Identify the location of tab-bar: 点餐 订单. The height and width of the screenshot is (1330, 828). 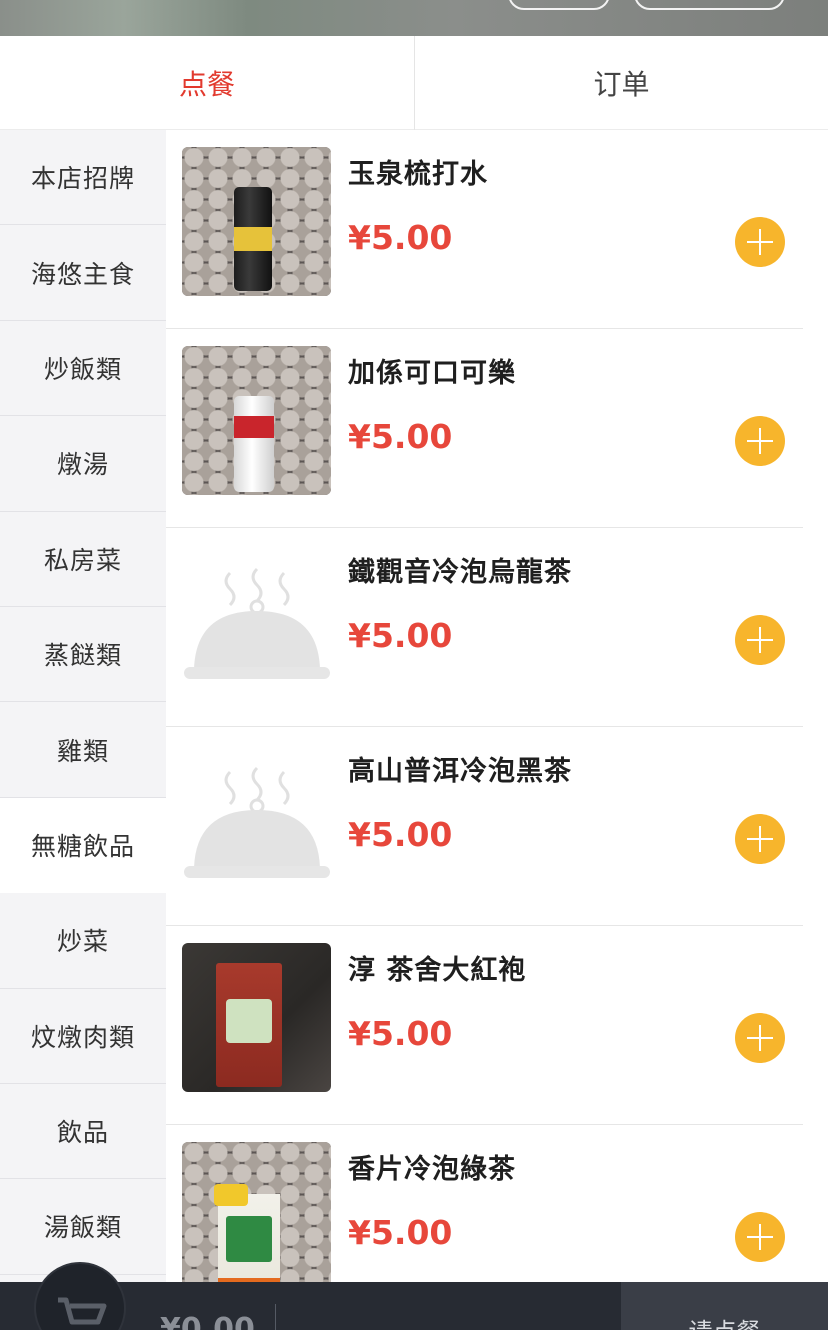
(414, 83).